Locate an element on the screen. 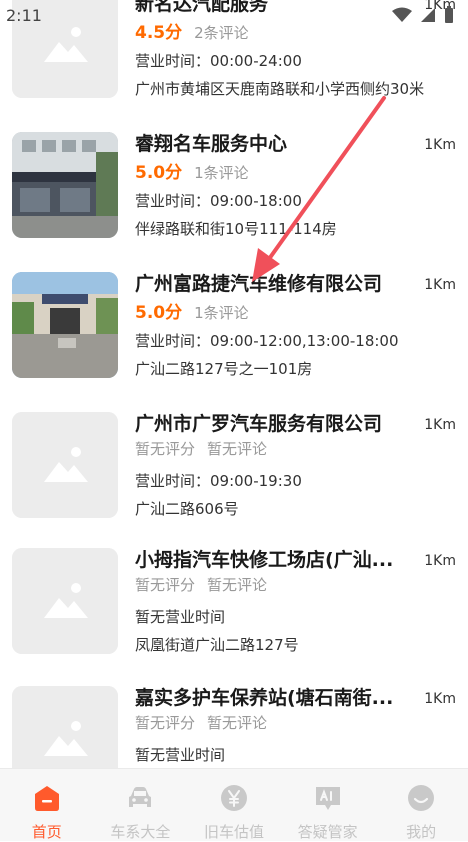 Image resolution: width=468 pixels, height=842 pixels. shop-address: 广州市黄埔区天鹿南路联和小学西侧约30米 is located at coordinates (280, 89).